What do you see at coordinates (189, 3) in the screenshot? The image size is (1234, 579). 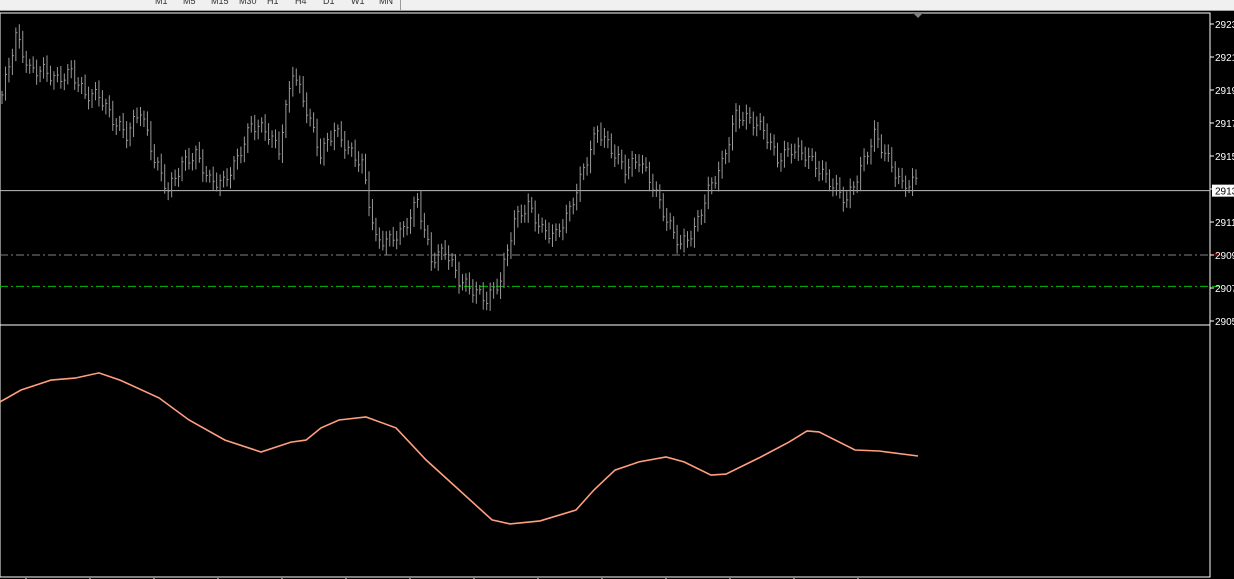 I see `timeframe-m5: M5` at bounding box center [189, 3].